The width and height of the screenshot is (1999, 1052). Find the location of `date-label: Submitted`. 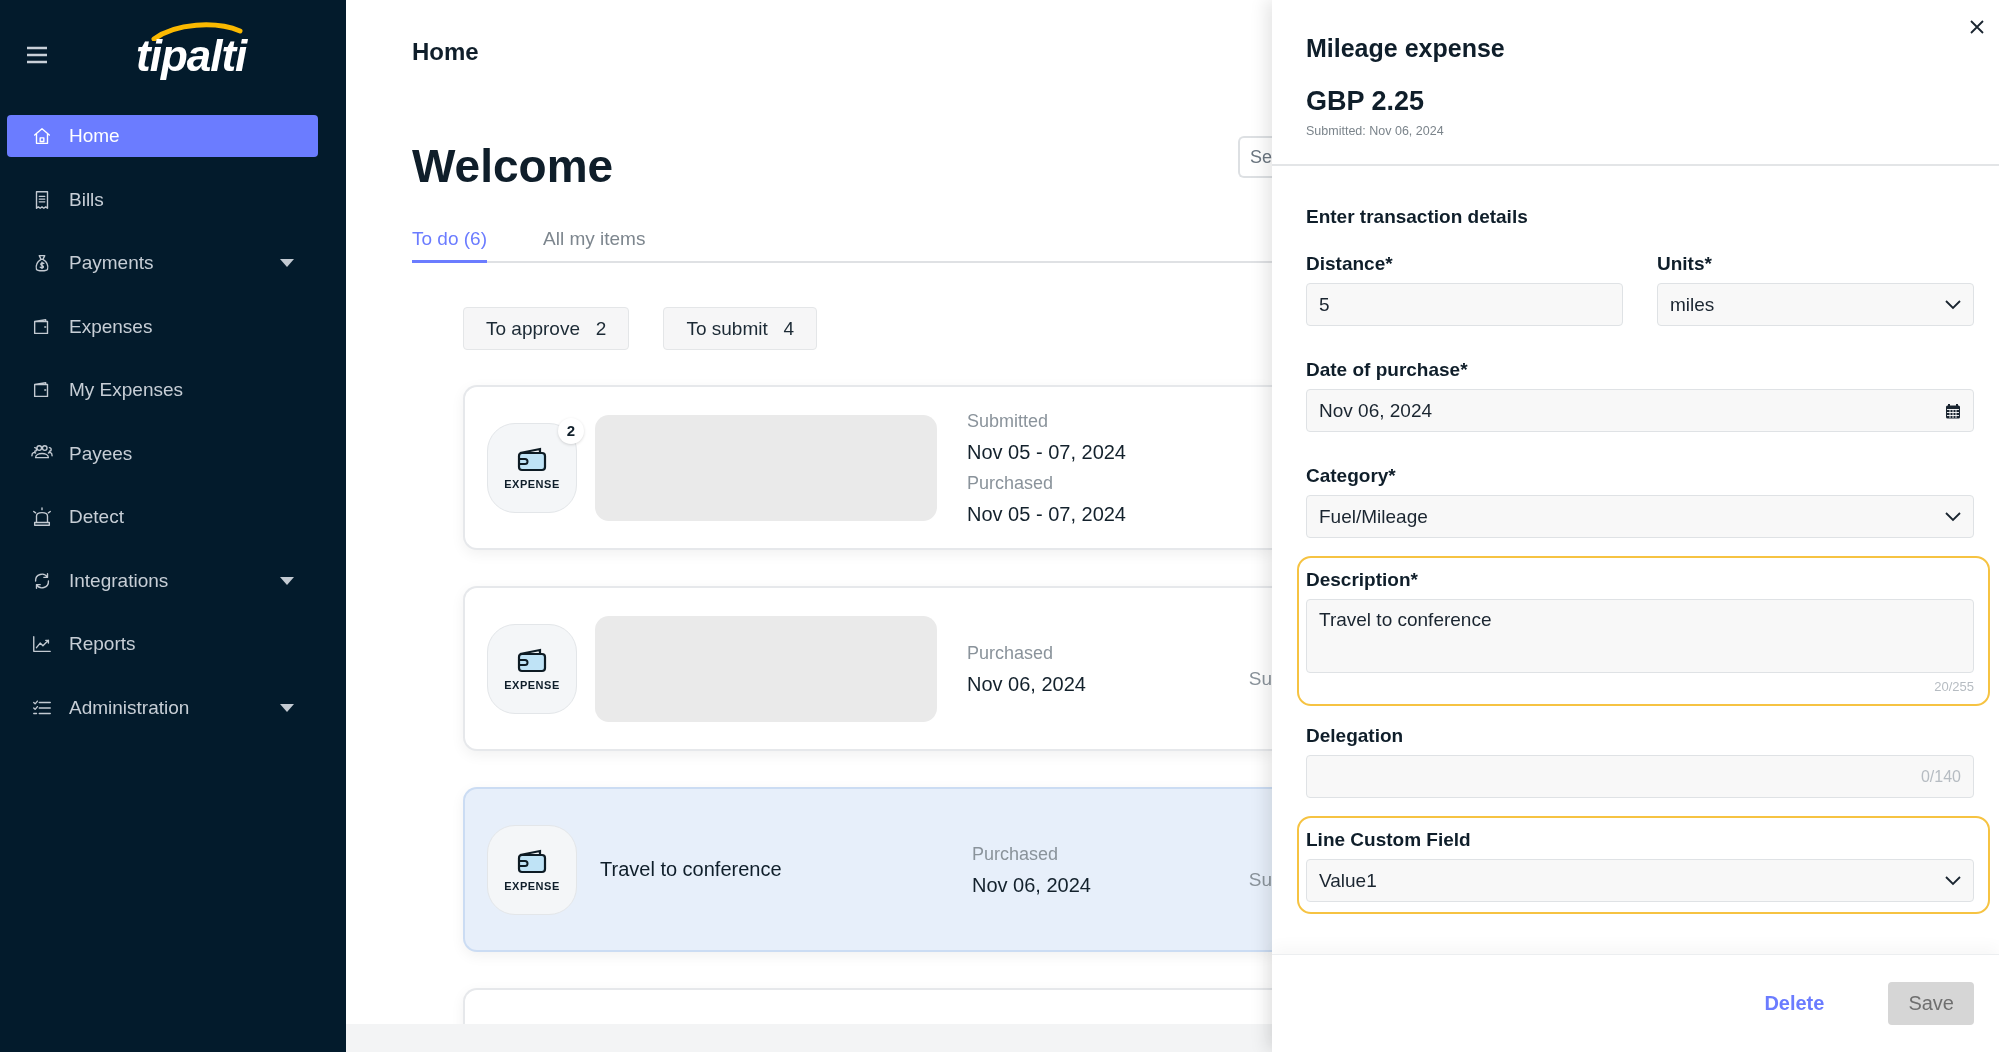

date-label: Submitted is located at coordinates (1008, 421).